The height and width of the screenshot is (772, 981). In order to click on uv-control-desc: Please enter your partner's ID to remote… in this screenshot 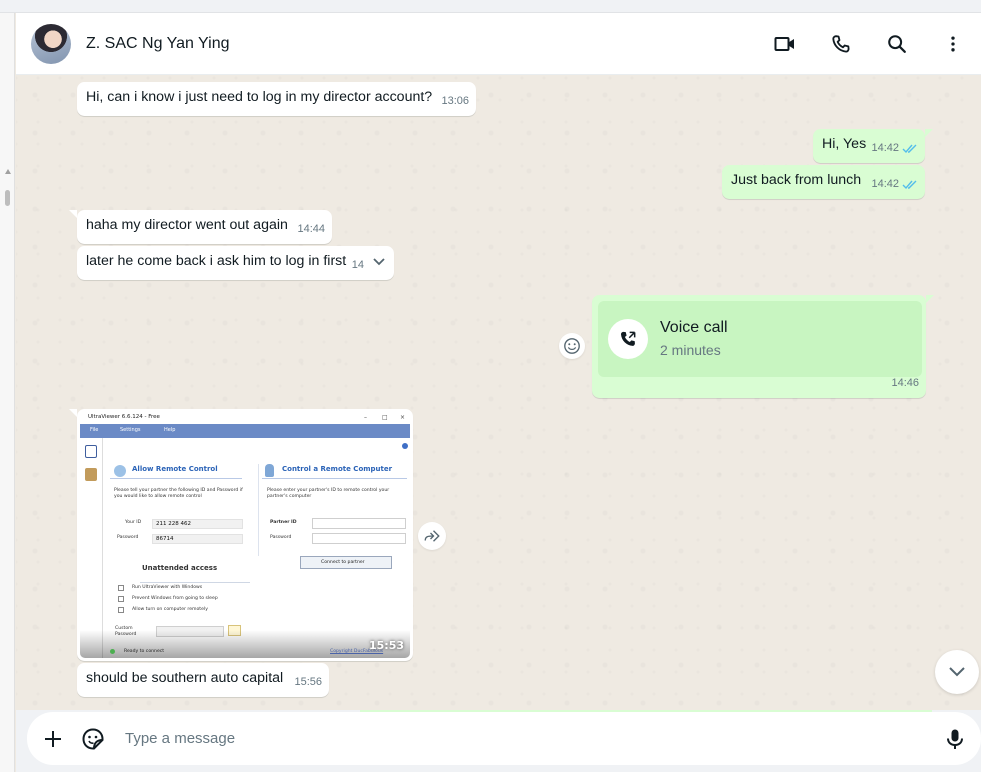, I will do `click(328, 493)`.